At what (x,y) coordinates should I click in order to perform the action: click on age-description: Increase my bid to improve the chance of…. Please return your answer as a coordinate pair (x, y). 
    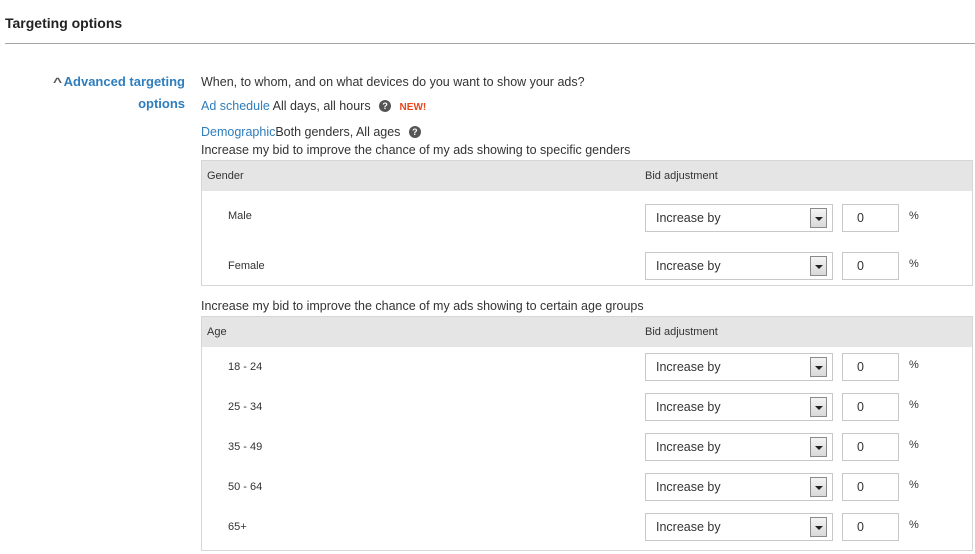
    Looking at the image, I should click on (422, 306).